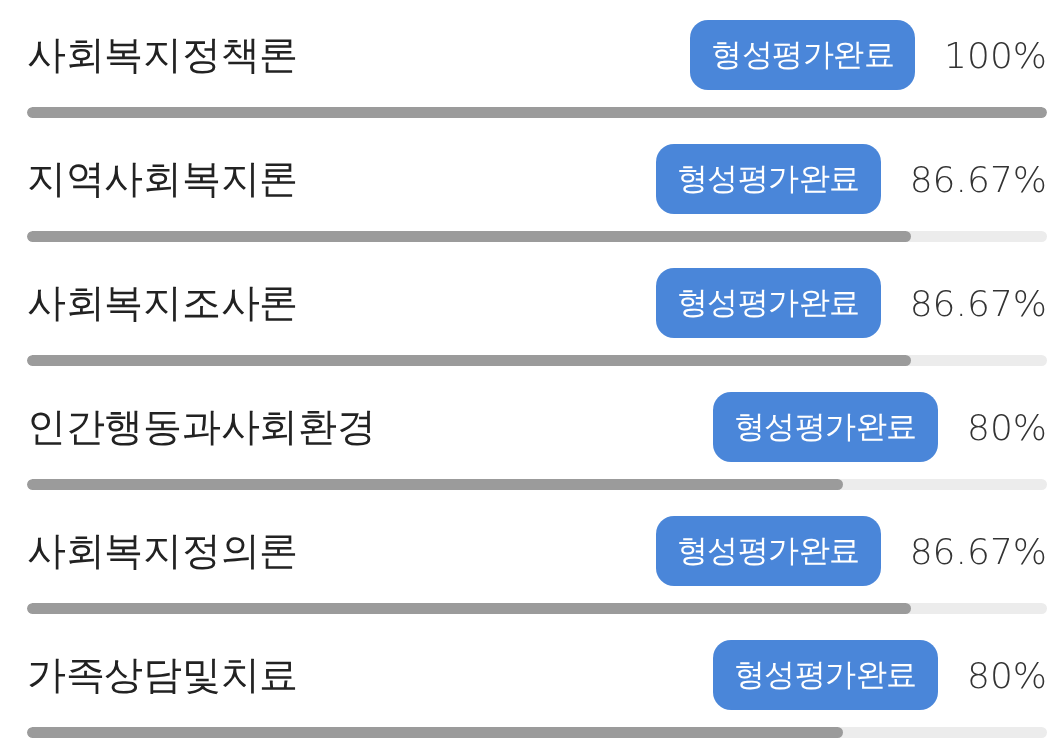 The height and width of the screenshot is (748, 1060). I want to click on course-title: 인간행동과사회환경, so click(202, 427).